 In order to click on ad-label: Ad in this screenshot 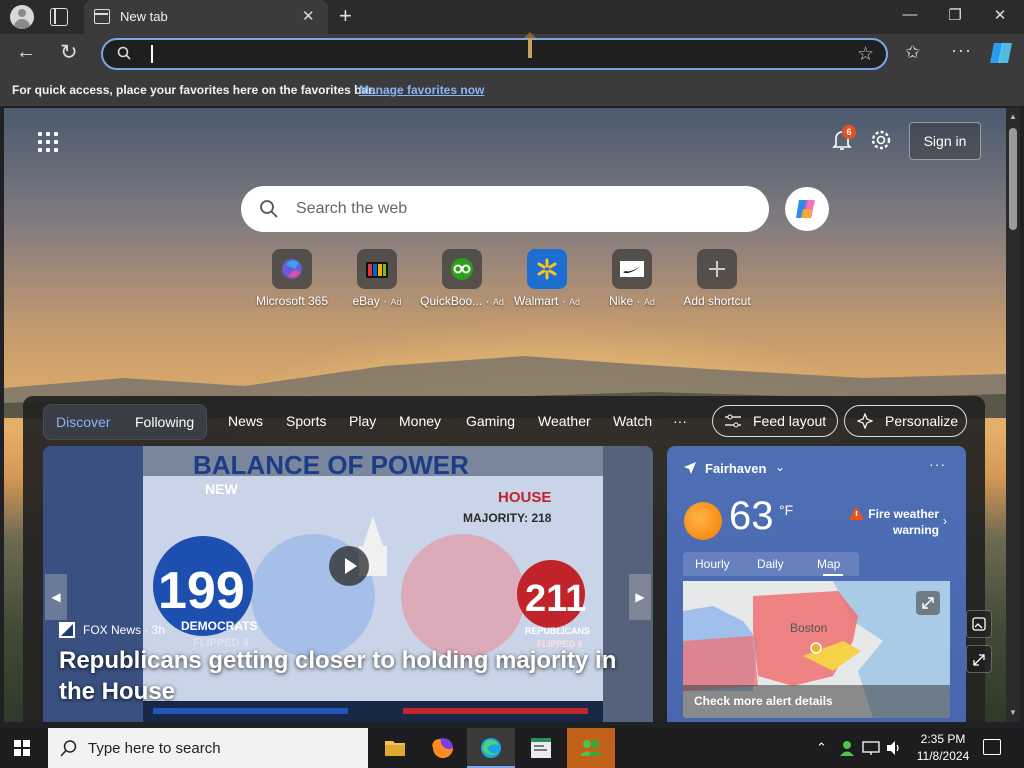, I will do `click(574, 302)`.